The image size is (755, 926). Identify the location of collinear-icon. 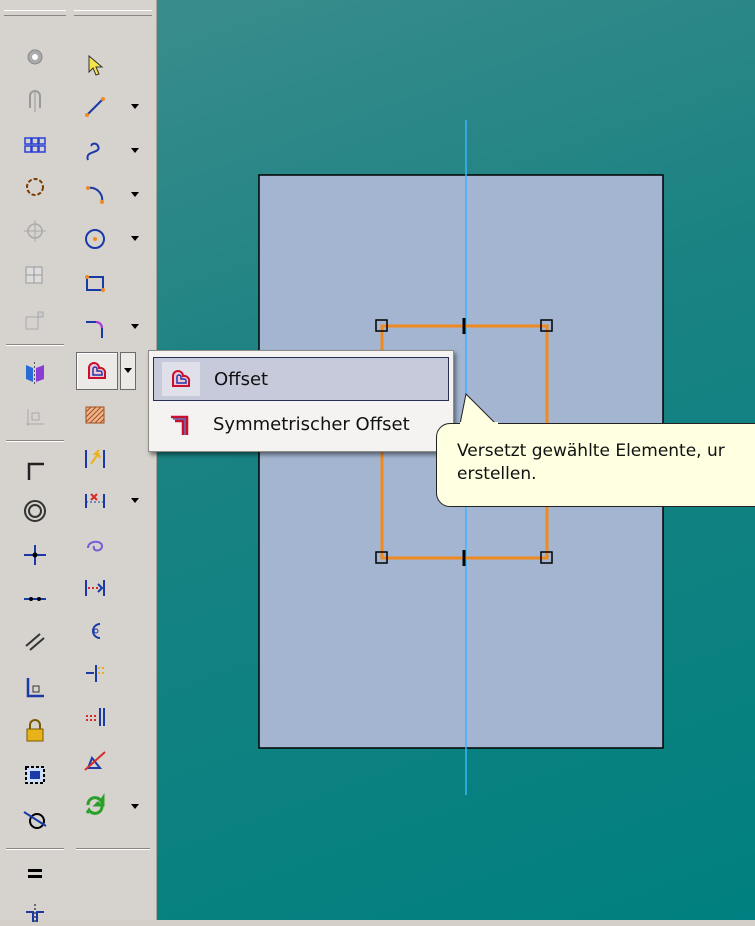
(35, 599).